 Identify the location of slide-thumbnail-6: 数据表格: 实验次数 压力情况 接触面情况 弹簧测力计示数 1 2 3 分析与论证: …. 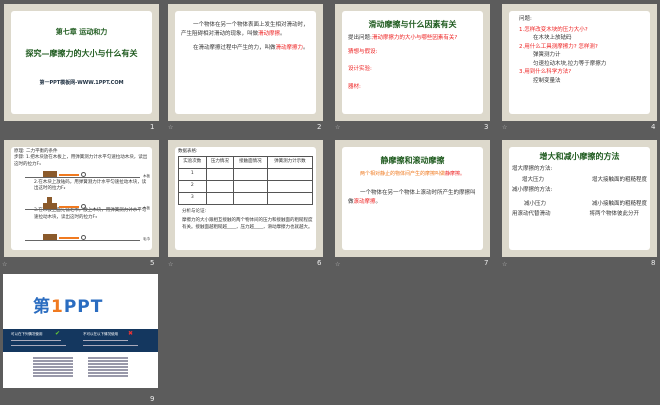
(245, 198).